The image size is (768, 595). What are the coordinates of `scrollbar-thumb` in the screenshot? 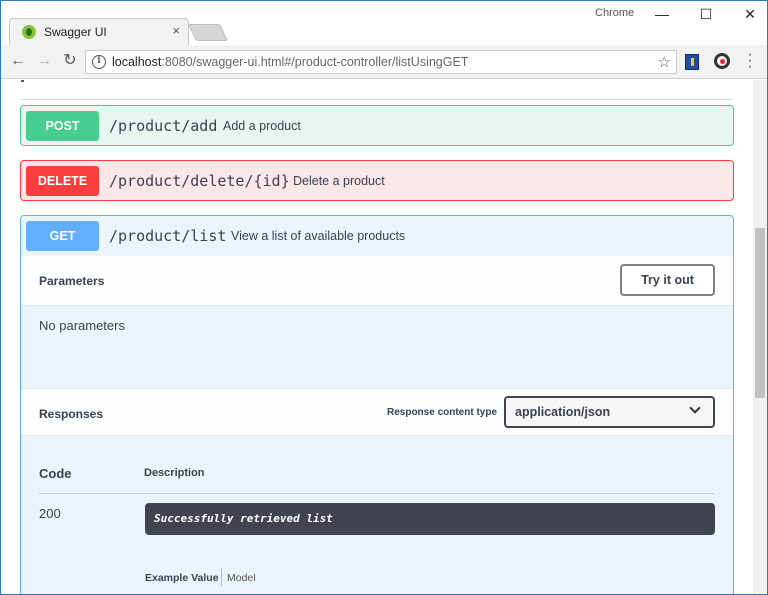 It's located at (760, 313).